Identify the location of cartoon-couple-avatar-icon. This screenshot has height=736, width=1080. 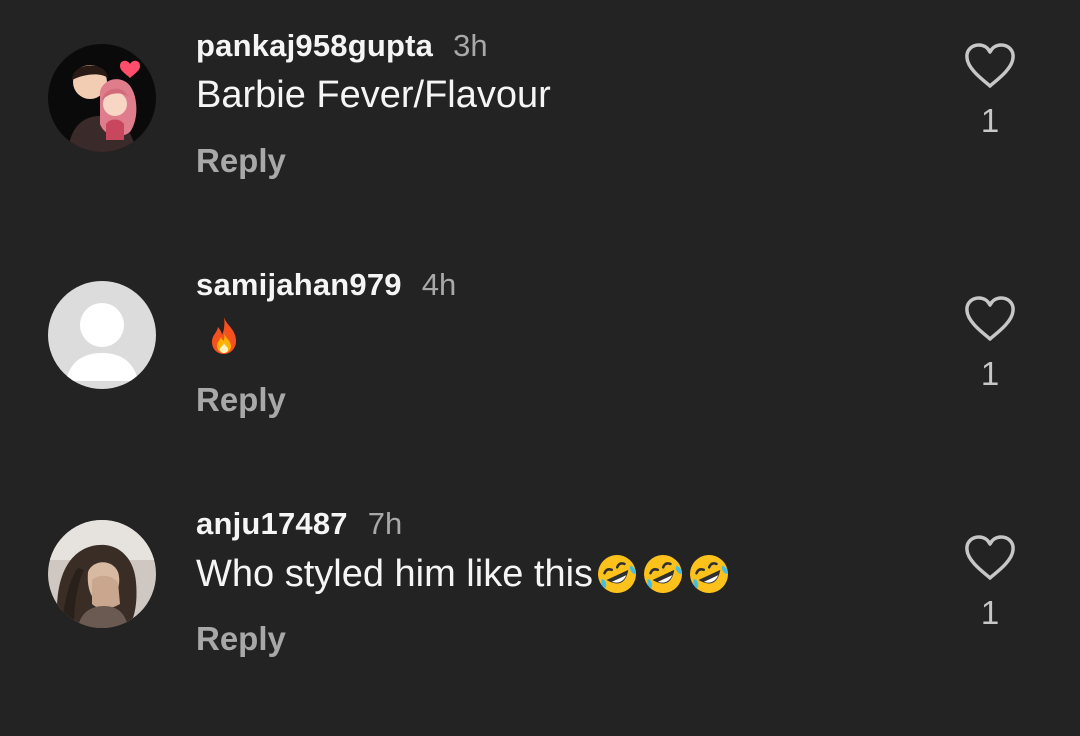
(102, 98).